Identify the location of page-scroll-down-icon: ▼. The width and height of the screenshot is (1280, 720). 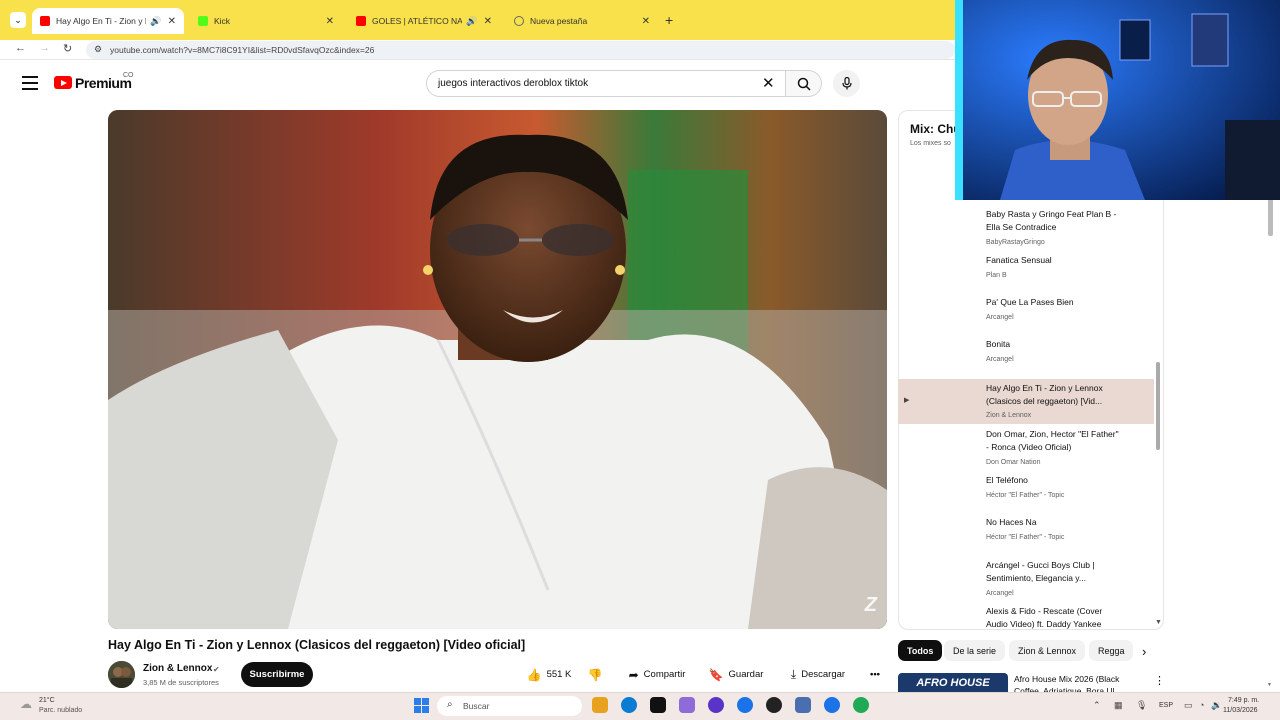
(1269, 685).